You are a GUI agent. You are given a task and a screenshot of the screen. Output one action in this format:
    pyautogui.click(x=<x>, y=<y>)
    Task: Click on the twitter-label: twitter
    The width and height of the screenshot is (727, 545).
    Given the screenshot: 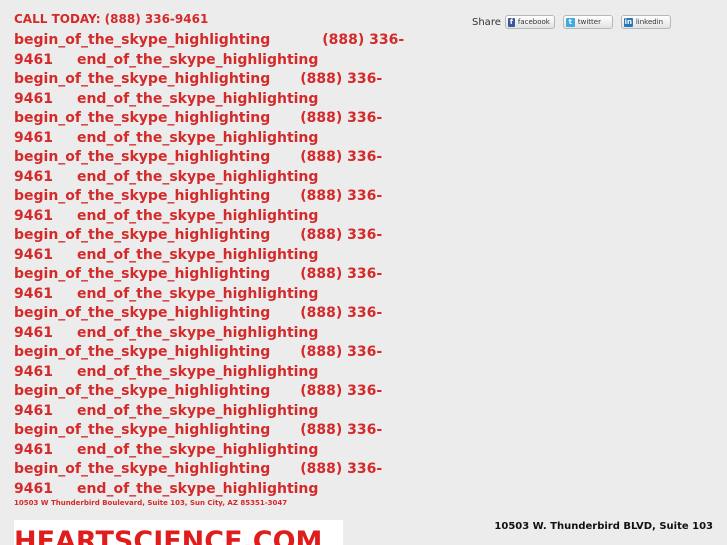 What is the action you would take?
    pyautogui.click(x=589, y=22)
    